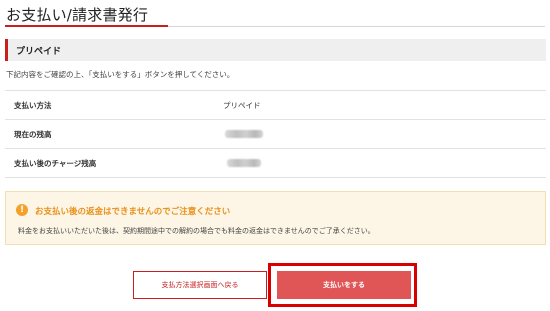 This screenshot has width=550, height=311. Describe the element at coordinates (77, 15) in the screenshot. I see `page-title: お支払い/請求書発行` at that location.